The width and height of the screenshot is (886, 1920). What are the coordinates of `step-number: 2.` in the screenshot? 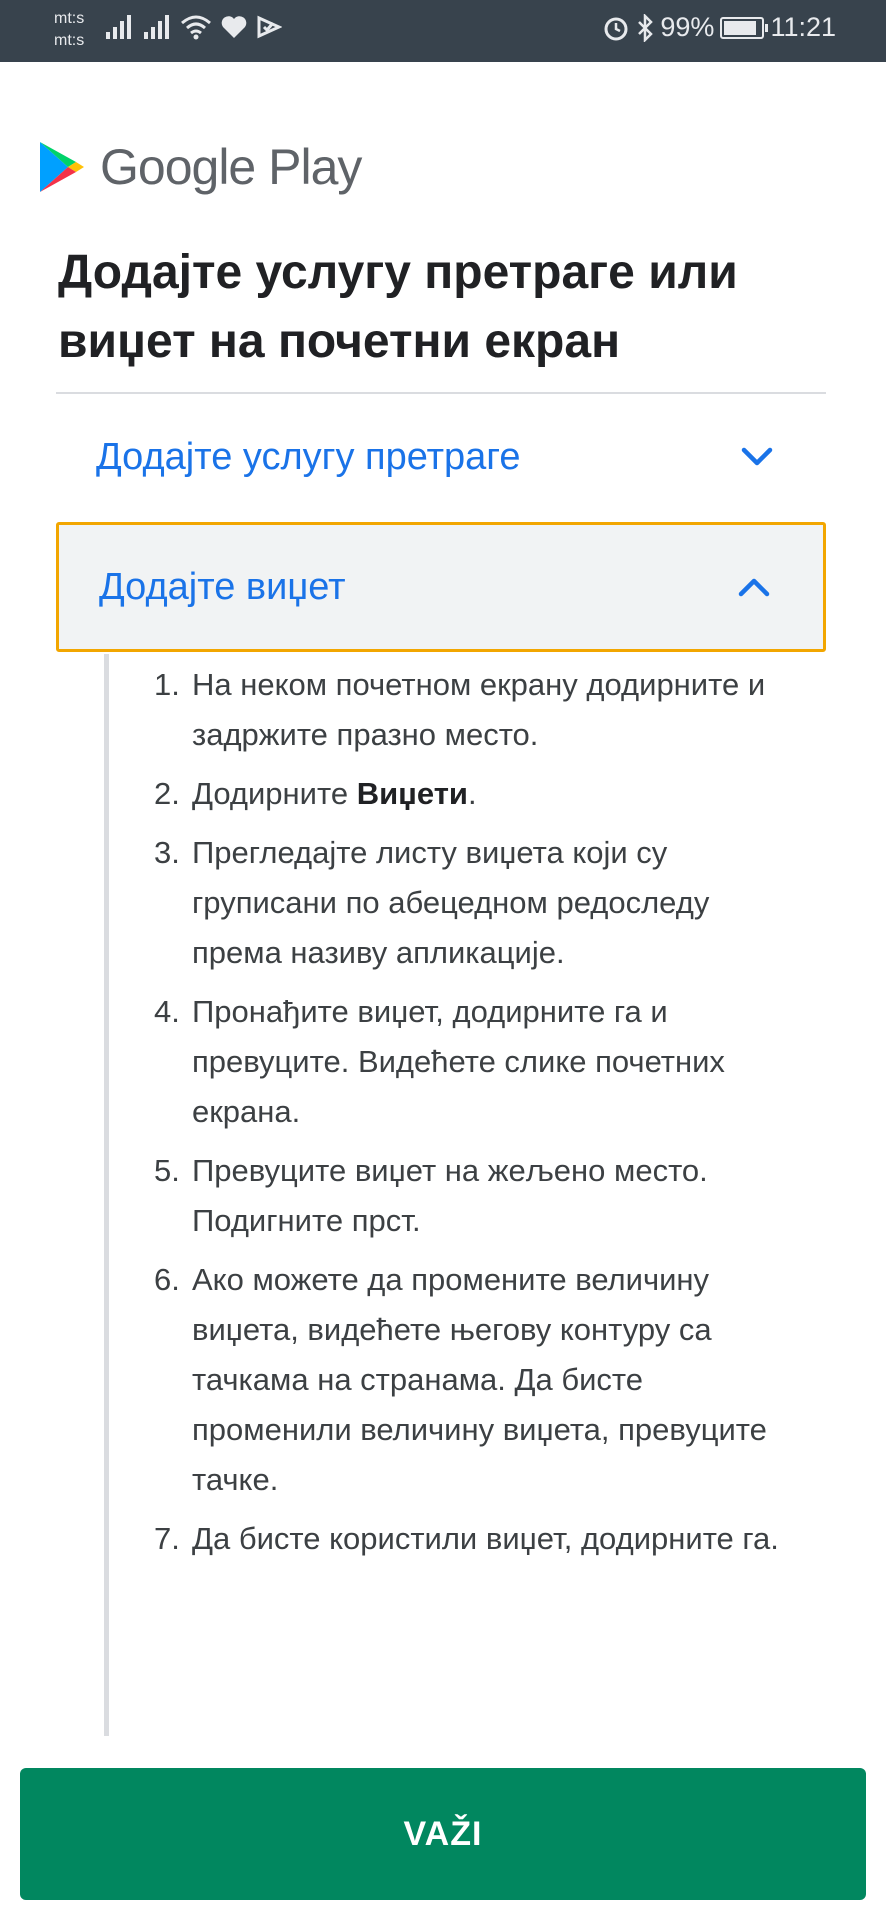 It's located at (167, 793).